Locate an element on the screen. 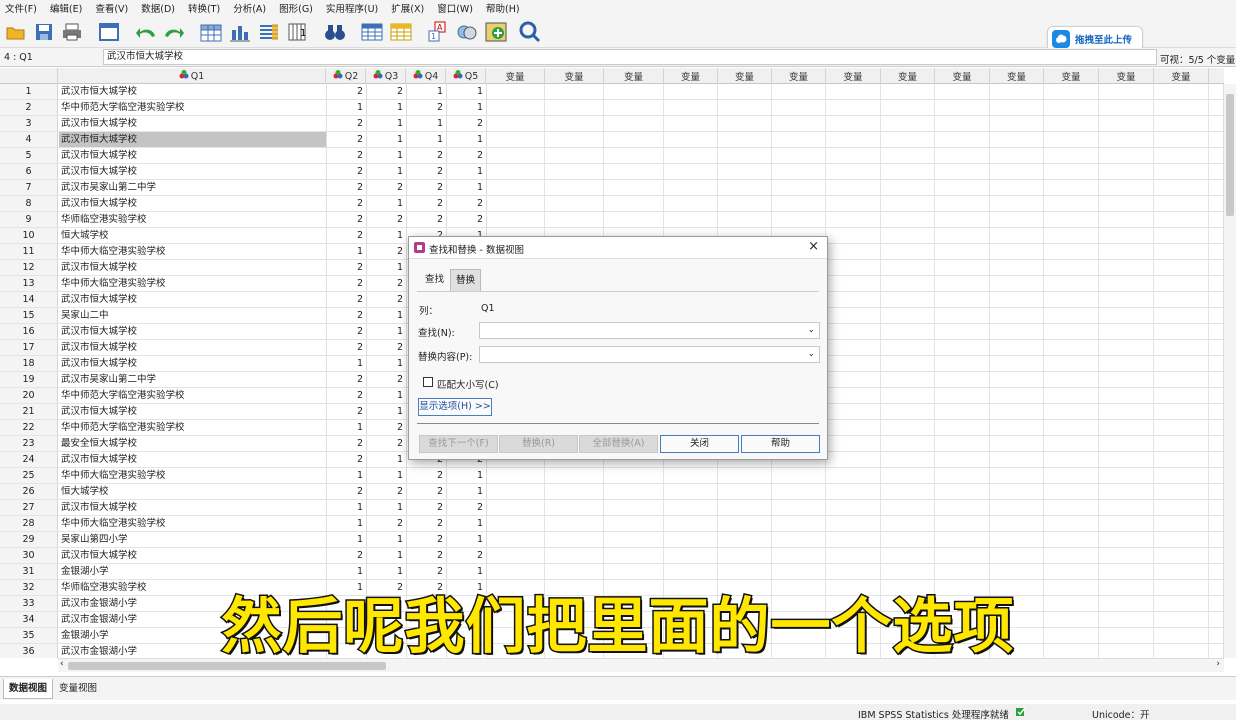  menu-item-6: 图形(G) is located at coordinates (296, 8).